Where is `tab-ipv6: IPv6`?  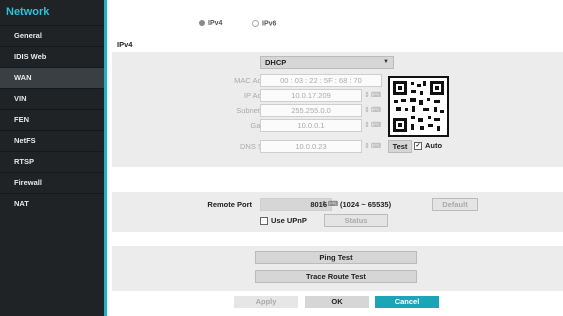
tab-ipv6: IPv6 is located at coordinates (264, 23).